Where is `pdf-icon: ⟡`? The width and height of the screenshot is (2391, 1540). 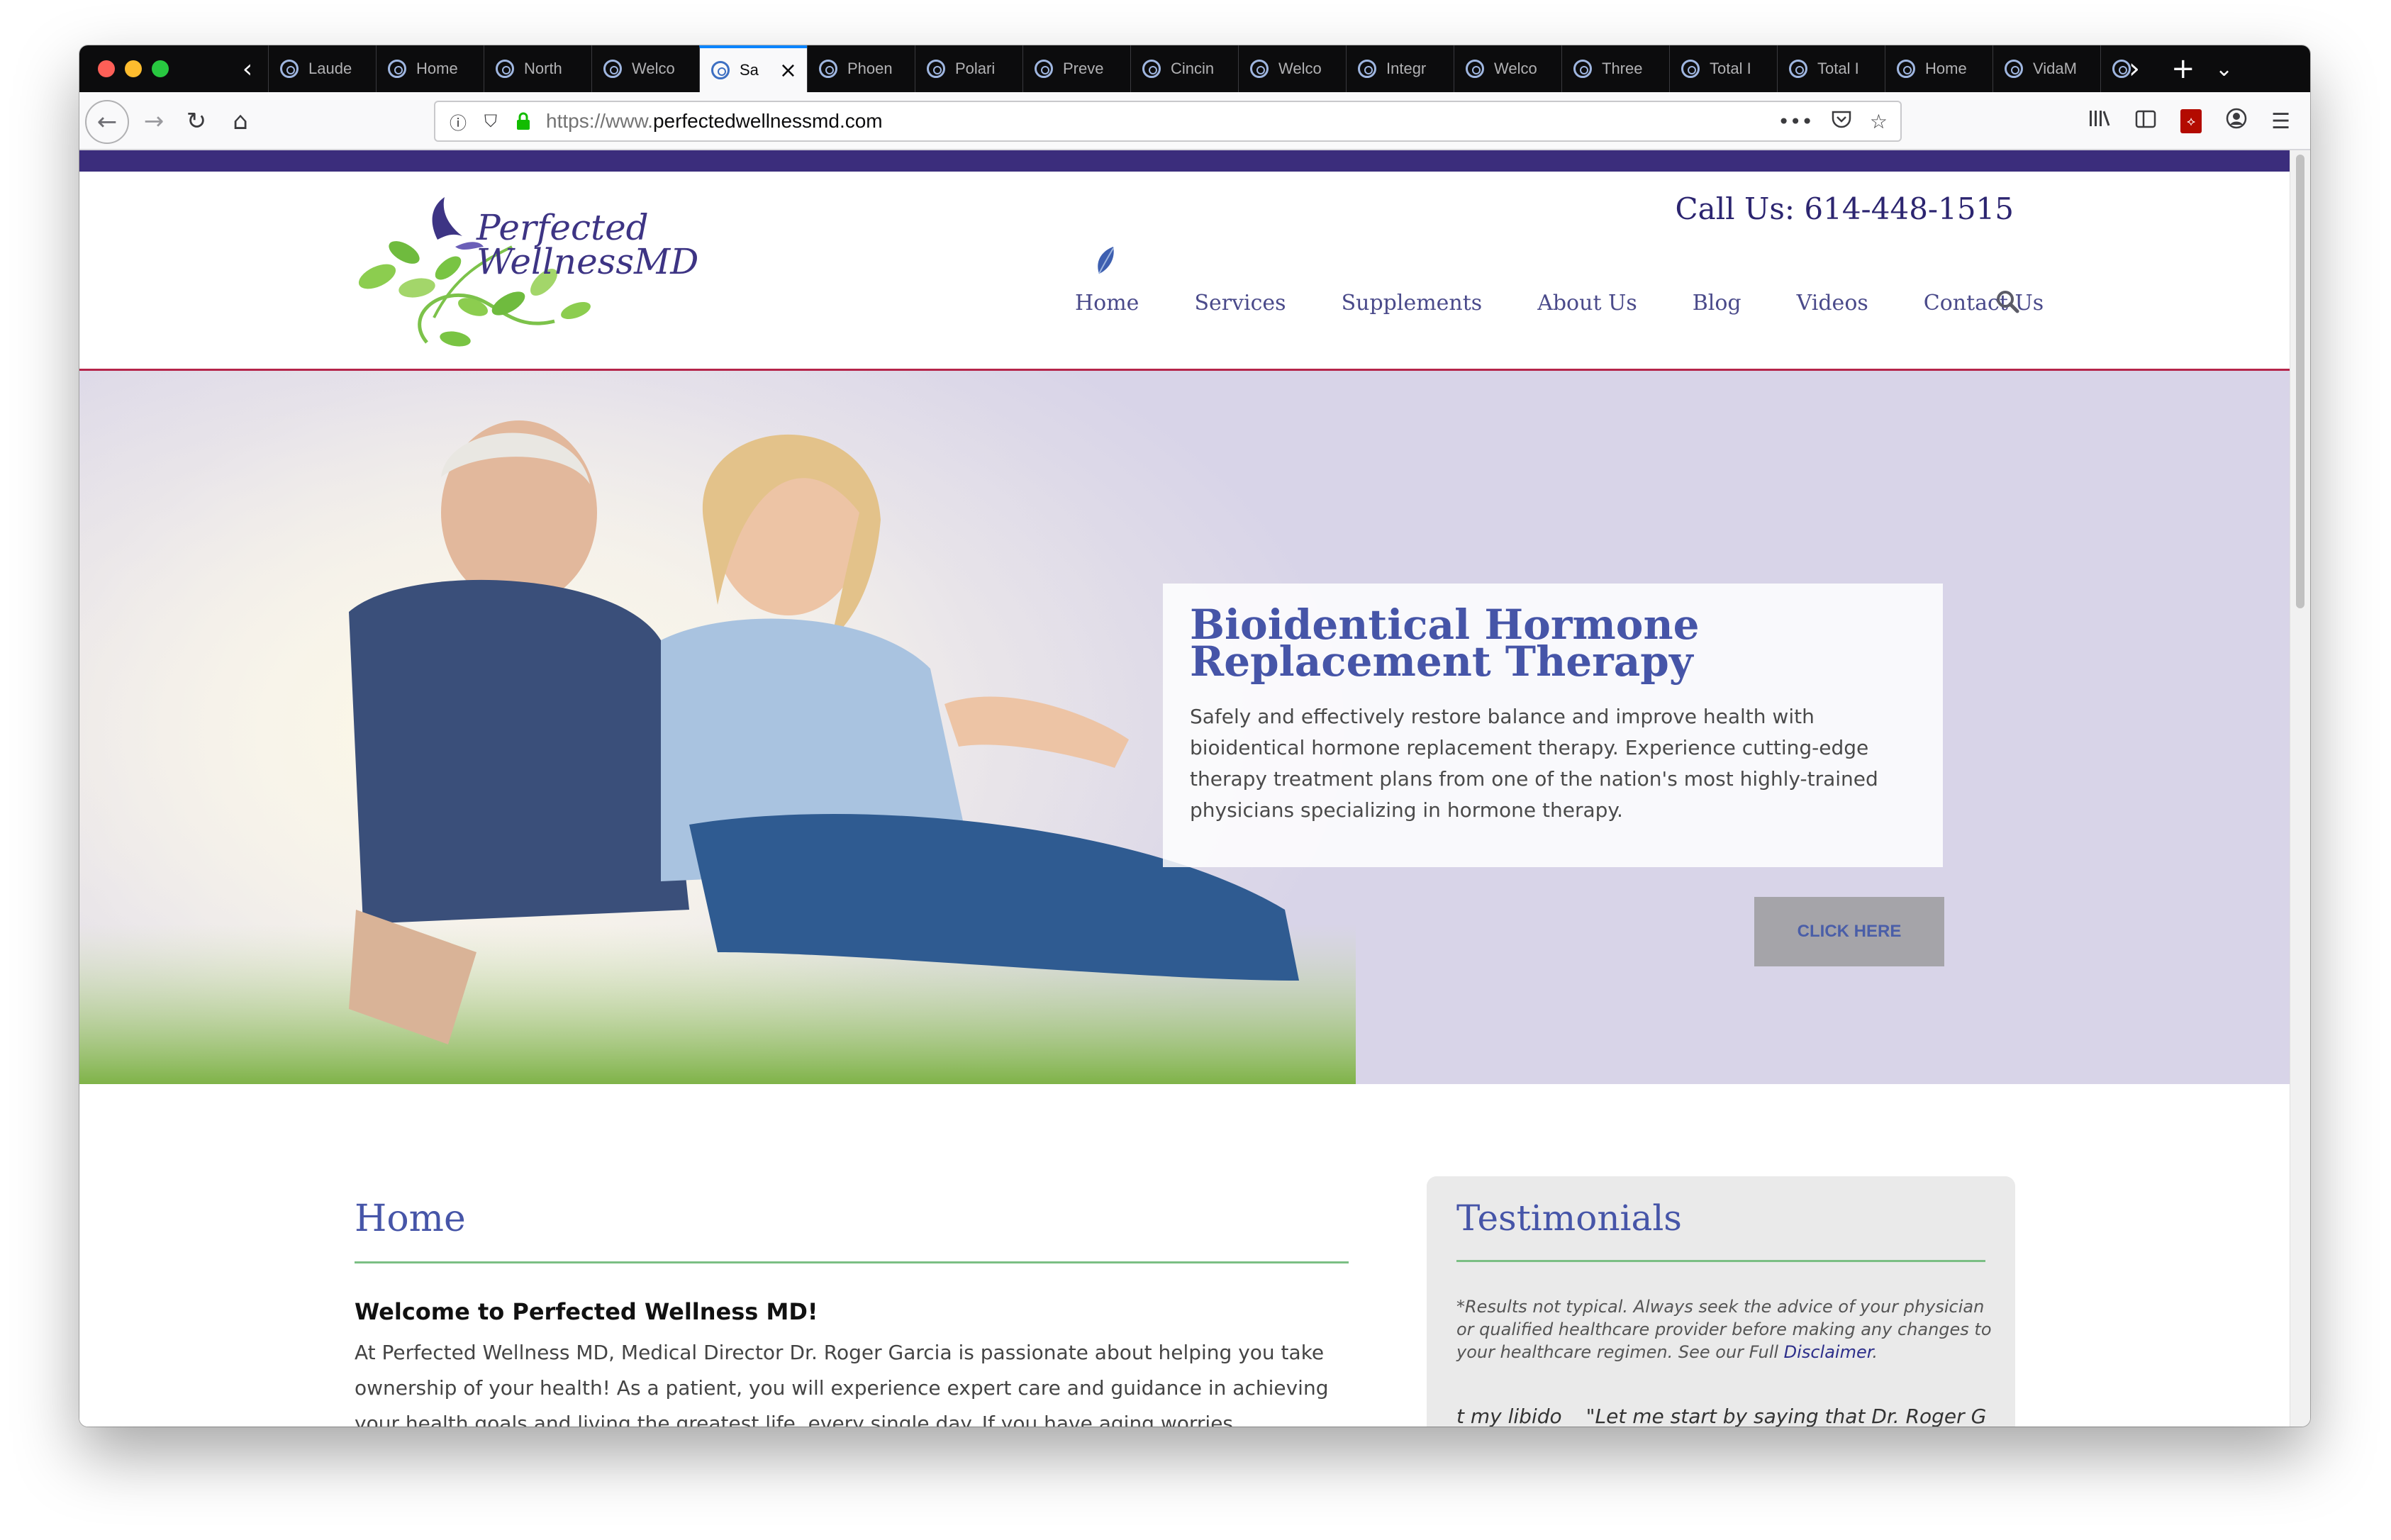
pdf-icon: ⟡ is located at coordinates (2191, 121).